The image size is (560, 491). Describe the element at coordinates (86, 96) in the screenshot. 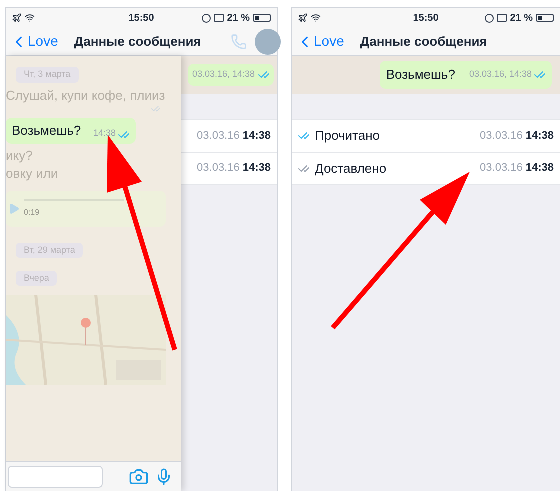

I see `message-text: Слушай, купи кофе, плииз` at that location.